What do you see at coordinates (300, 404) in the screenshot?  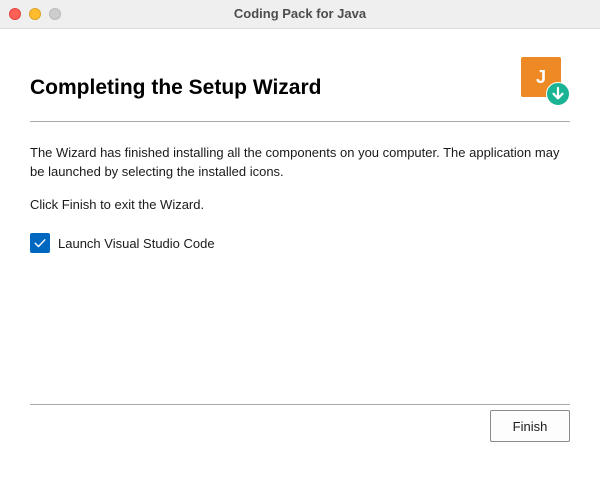 I see `footer-divider` at bounding box center [300, 404].